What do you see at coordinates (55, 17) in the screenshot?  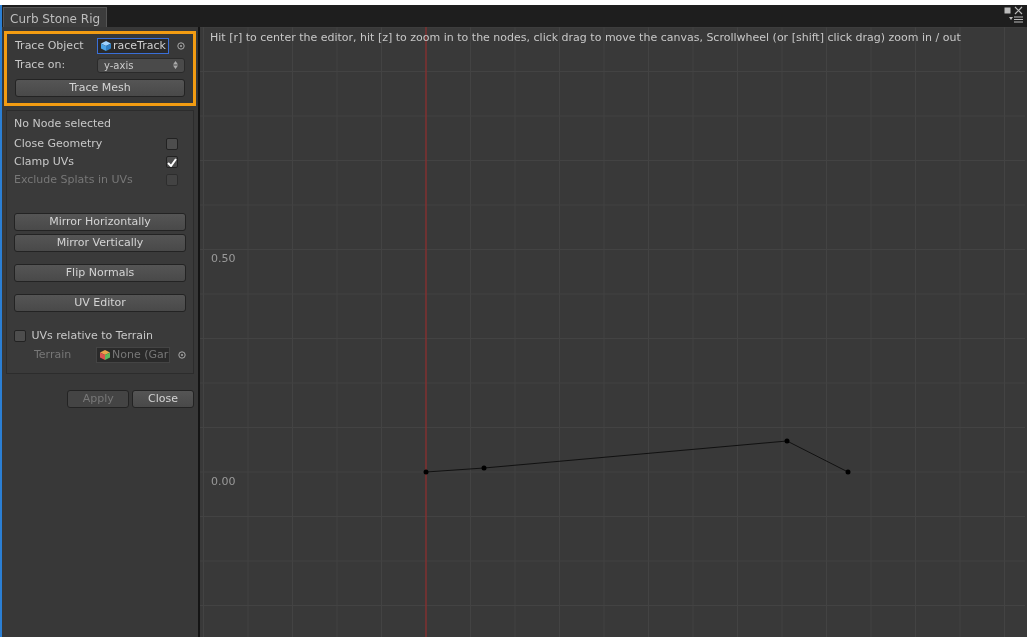 I see `window-tab: Curb Stone Rig` at bounding box center [55, 17].